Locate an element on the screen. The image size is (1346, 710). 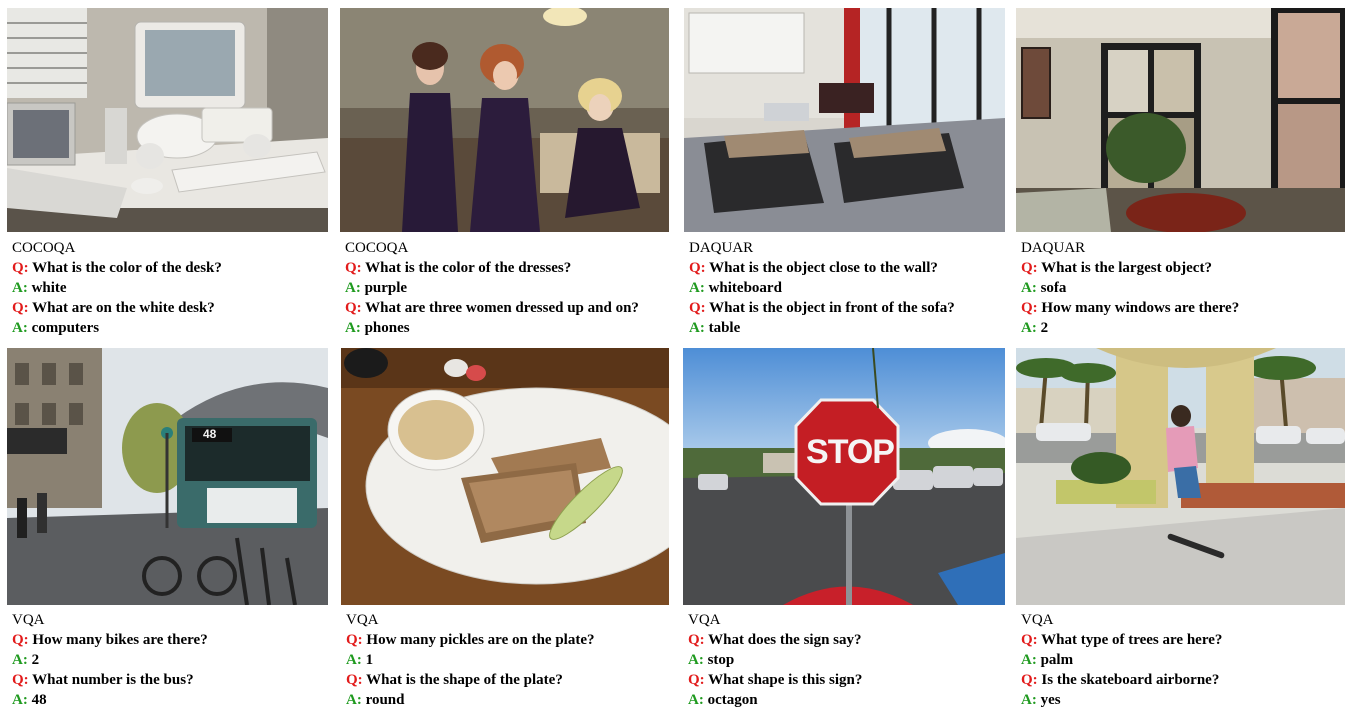
question-text: How many pickles are on the plate? is located at coordinates (480, 640).